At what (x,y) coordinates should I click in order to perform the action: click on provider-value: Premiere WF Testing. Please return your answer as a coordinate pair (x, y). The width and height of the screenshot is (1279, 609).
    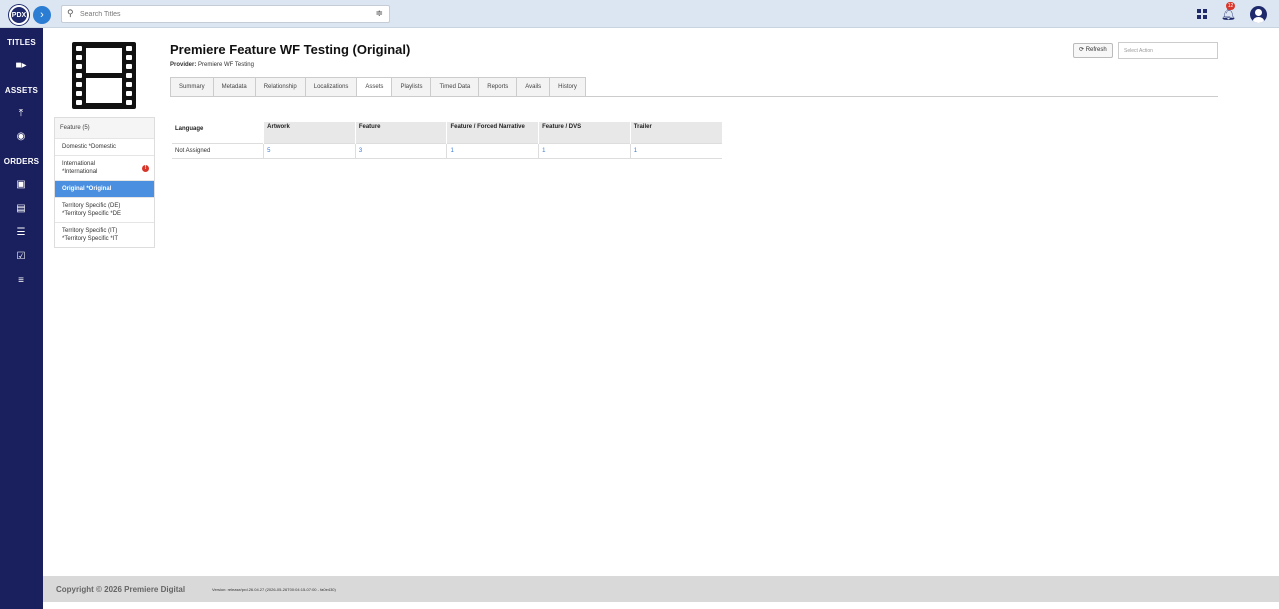
    Looking at the image, I should click on (226, 65).